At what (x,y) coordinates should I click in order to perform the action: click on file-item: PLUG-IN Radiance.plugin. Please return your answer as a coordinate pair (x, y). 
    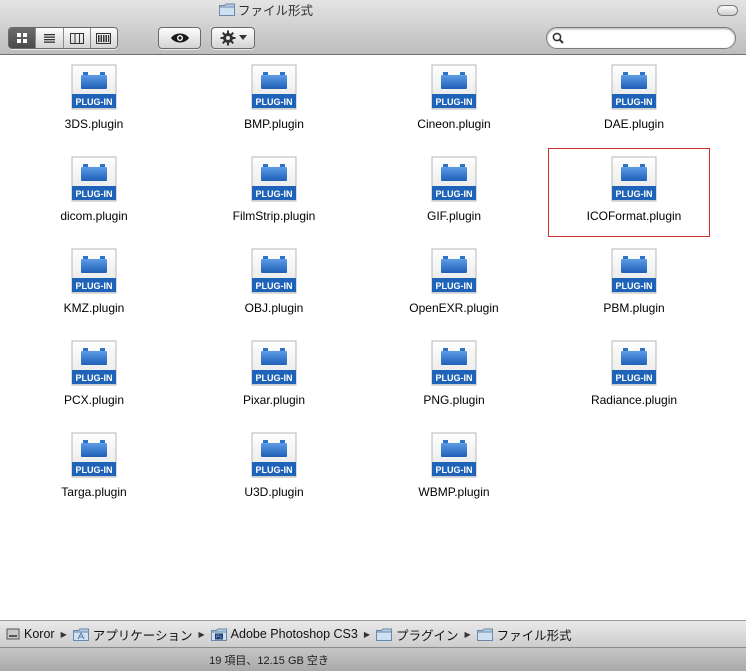
    Looking at the image, I should click on (634, 384).